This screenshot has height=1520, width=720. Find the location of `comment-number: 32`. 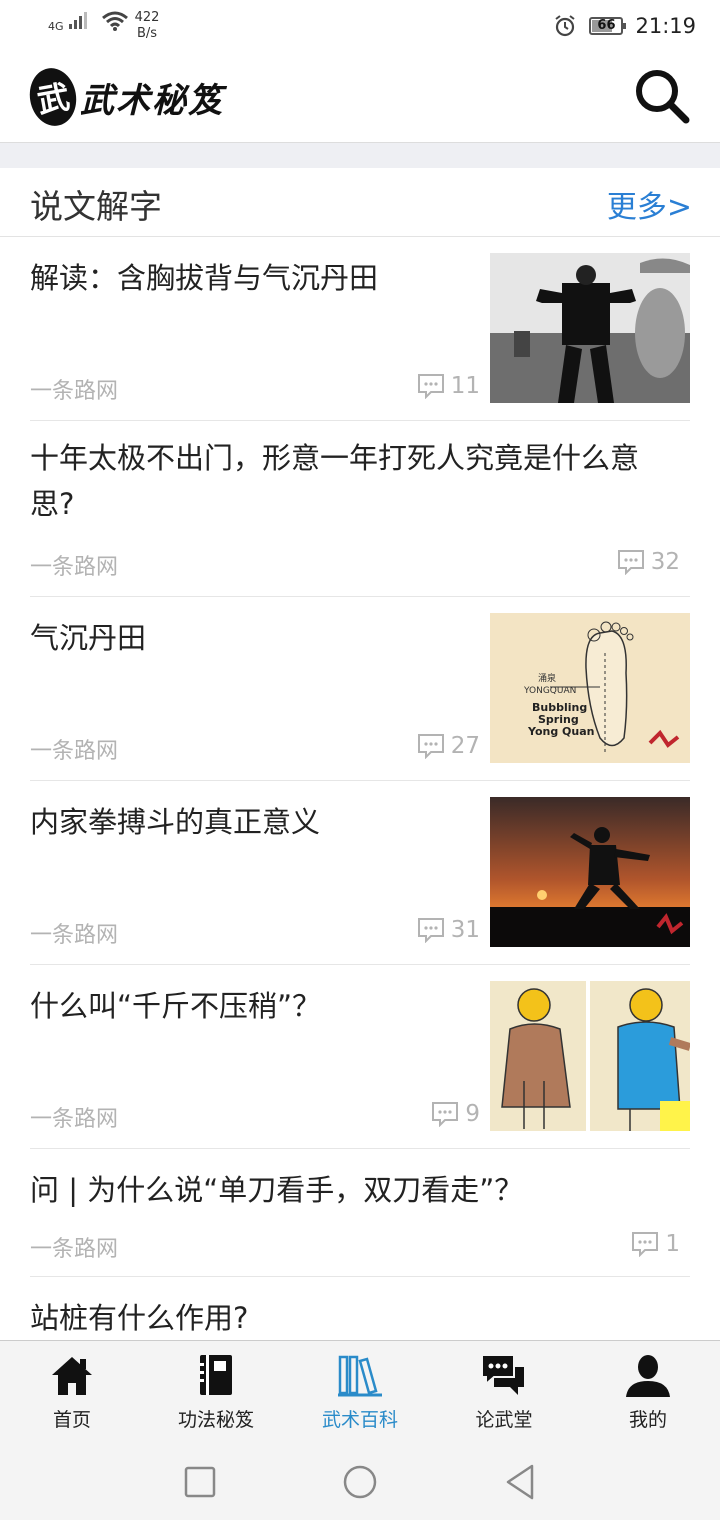

comment-number: 32 is located at coordinates (665, 562).